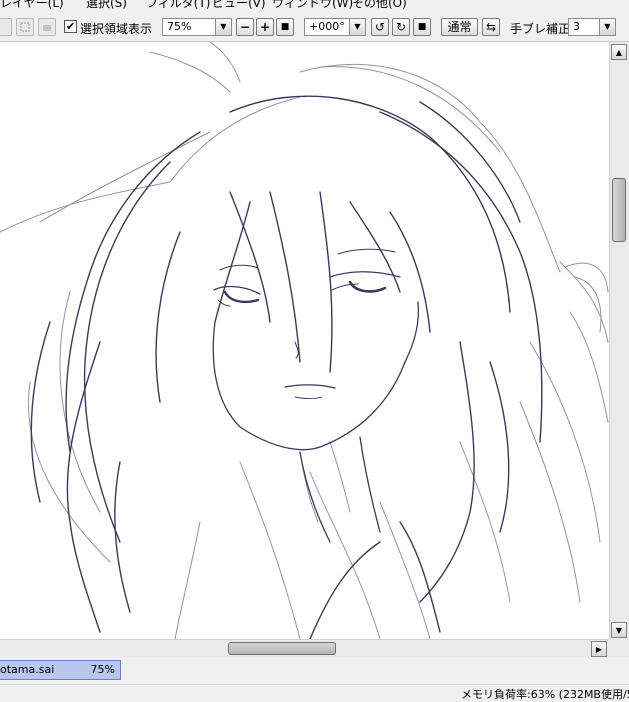  I want to click on clear-selection-icon, so click(47, 28).